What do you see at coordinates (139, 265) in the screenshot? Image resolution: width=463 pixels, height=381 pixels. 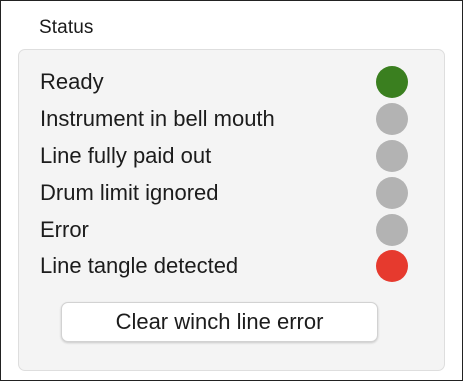 I see `status-label-line-tangle-detected: Line tangle detected` at bounding box center [139, 265].